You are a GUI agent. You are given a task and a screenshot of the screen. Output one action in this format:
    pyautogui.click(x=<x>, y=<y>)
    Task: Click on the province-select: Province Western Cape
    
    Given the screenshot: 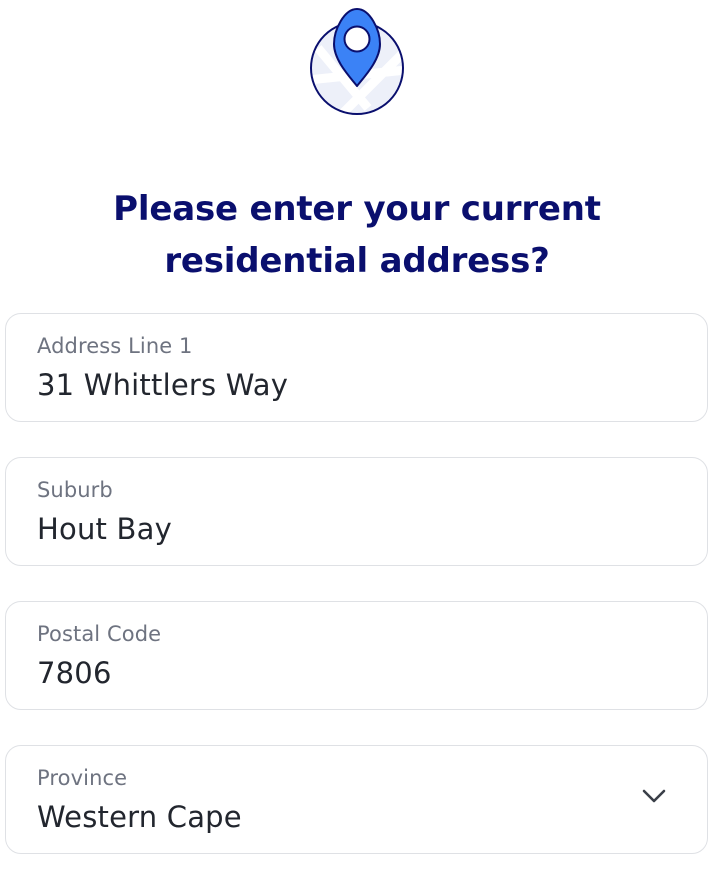 What is the action you would take?
    pyautogui.click(x=356, y=799)
    